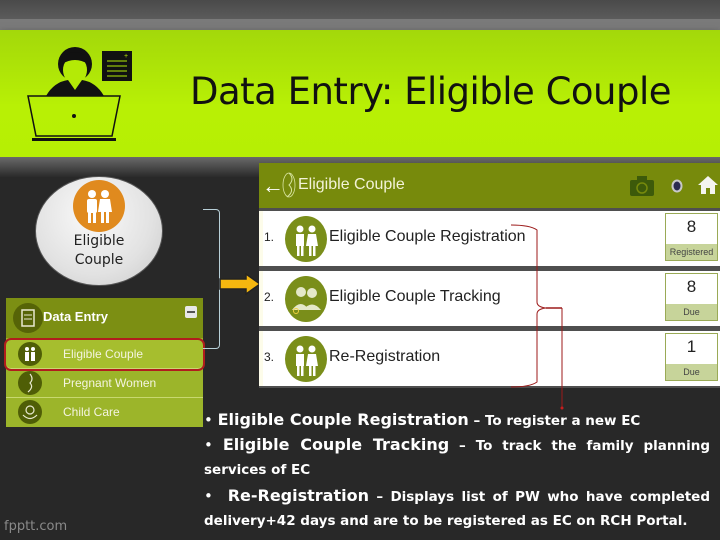 The width and height of the screenshot is (720, 540). Describe the element at coordinates (269, 237) in the screenshot. I see `row-number: 1.` at that location.